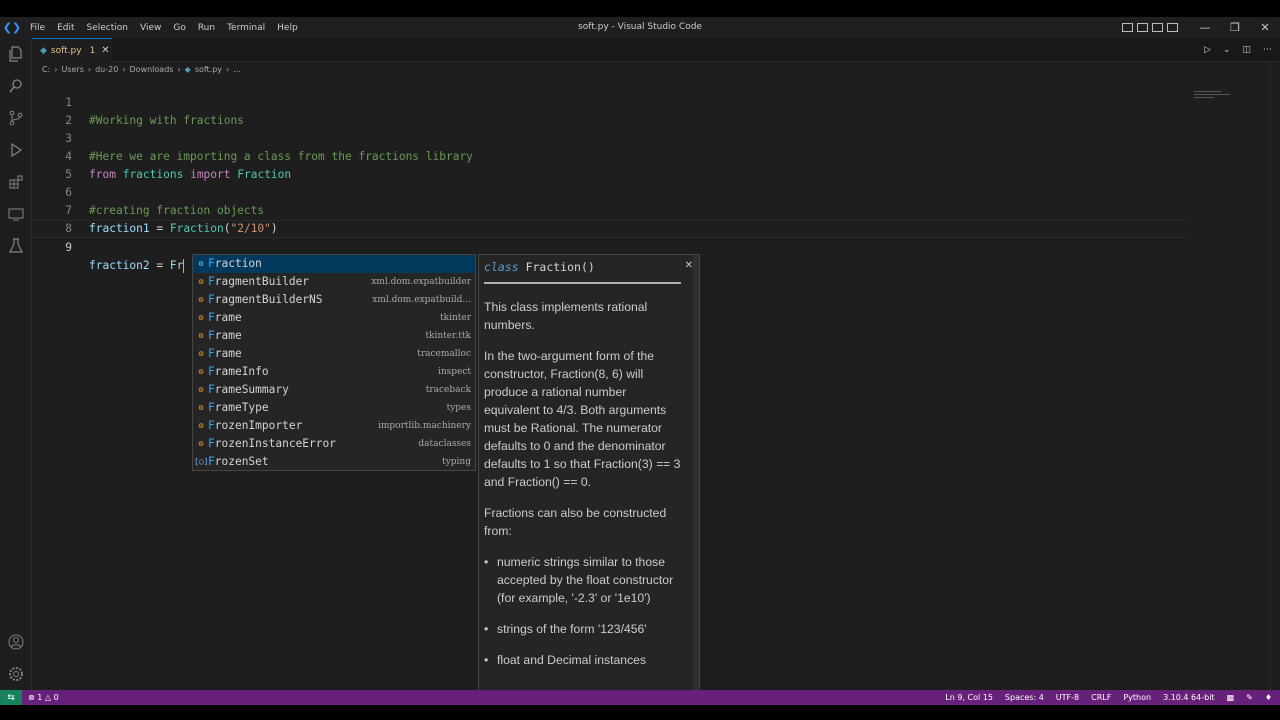 Image resolution: width=1280 pixels, height=720 pixels. I want to click on tab-soft-py: ◆ soft.py 1 ✕, so click(72, 50).